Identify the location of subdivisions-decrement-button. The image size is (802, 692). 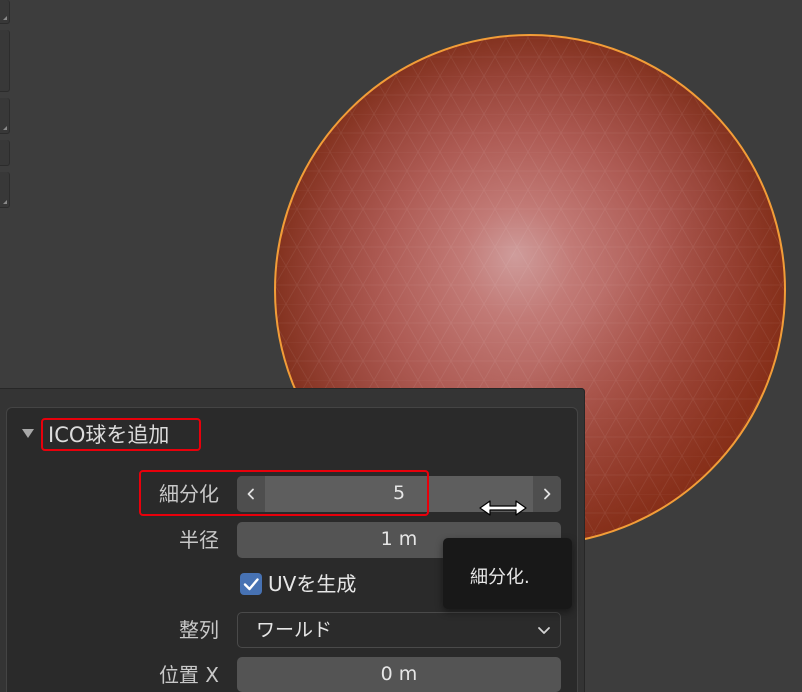
(251, 494).